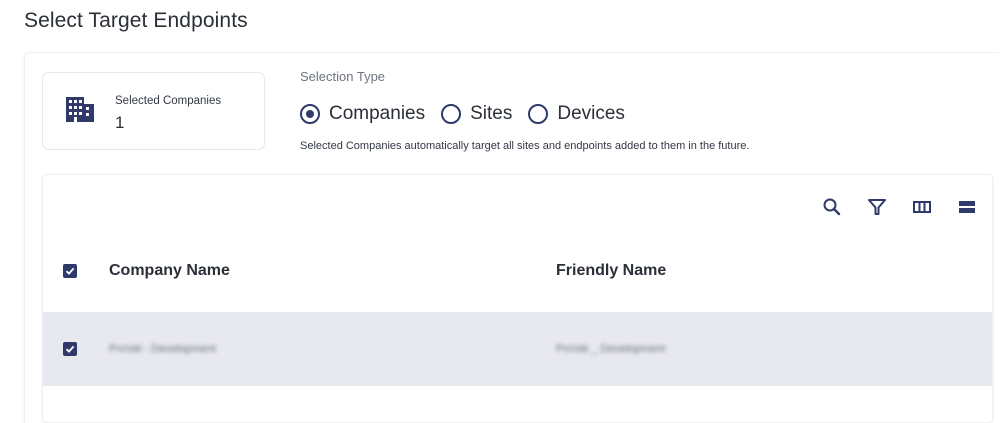 The image size is (1000, 423). I want to click on radio-companies-indicator, so click(310, 114).